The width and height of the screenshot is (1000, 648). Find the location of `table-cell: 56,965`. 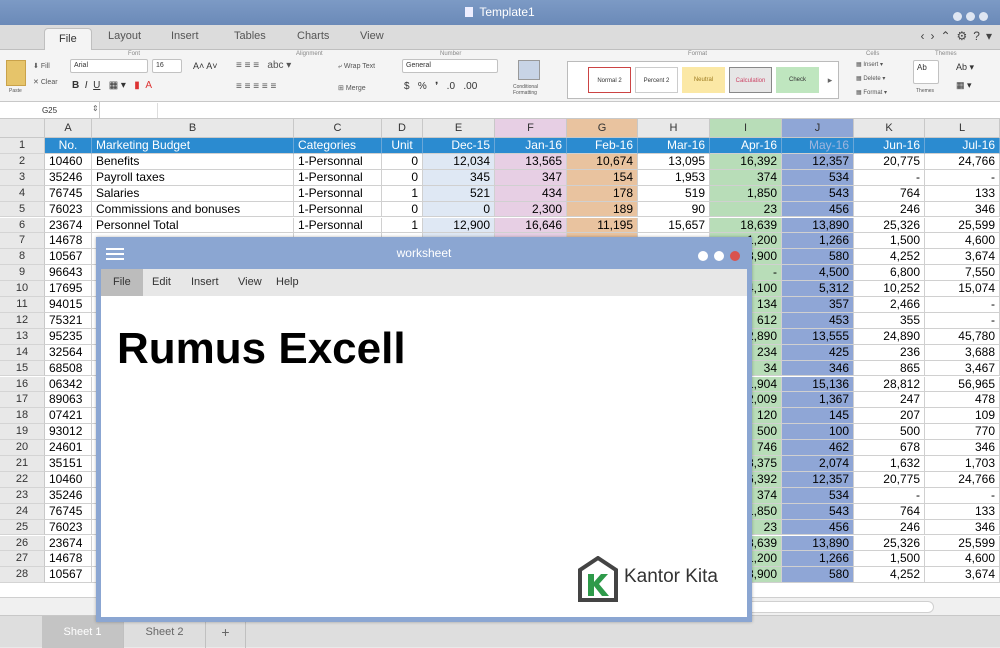

table-cell: 56,965 is located at coordinates (962, 384).